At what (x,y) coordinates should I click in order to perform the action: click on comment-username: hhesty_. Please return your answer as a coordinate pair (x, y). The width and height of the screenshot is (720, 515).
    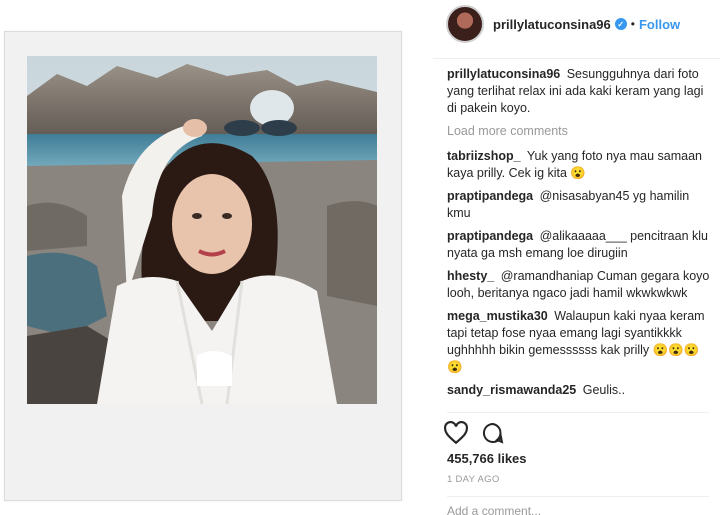
    Looking at the image, I should click on (470, 276).